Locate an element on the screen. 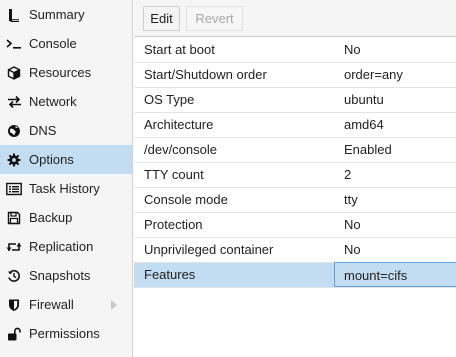  sidebar-item-label: Firewall is located at coordinates (51, 304).